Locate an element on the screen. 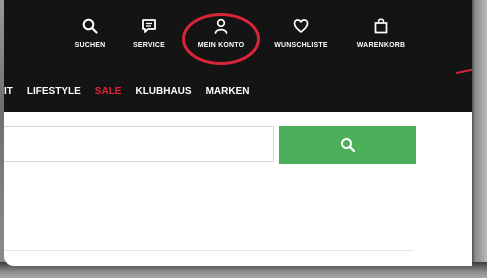 The image size is (487, 278). nav-item-truncated: IT is located at coordinates (8, 91).